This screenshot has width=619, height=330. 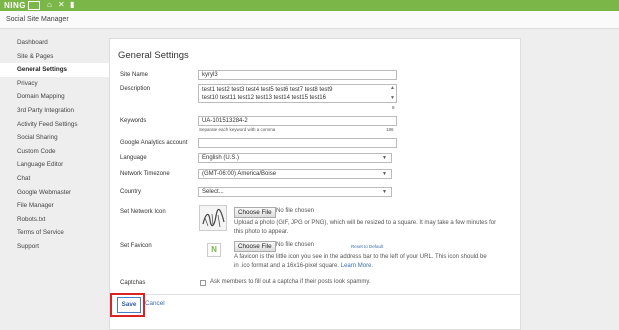 I want to click on keywords-char-count: 186, so click(x=390, y=129).